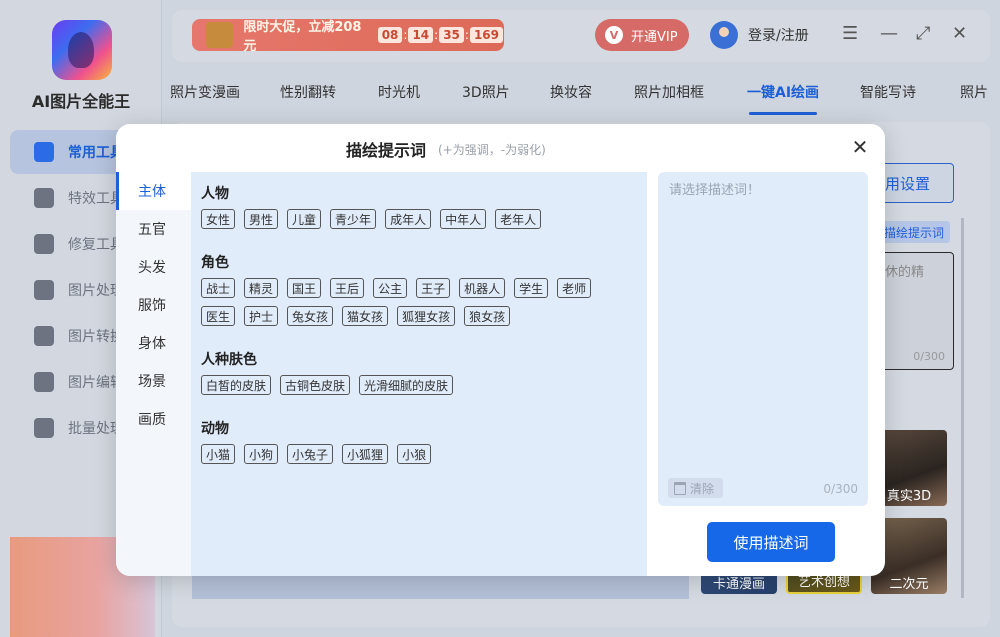 The image size is (1000, 637). Describe the element at coordinates (771, 542) in the screenshot. I see `use-prompts-button: 使用描述词` at that location.